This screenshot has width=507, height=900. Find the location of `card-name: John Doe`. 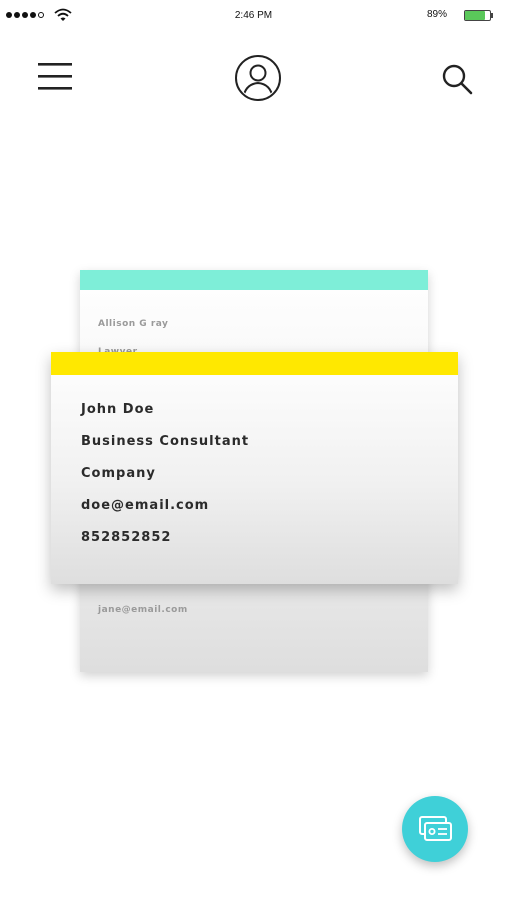

card-name: John Doe is located at coordinates (118, 409).